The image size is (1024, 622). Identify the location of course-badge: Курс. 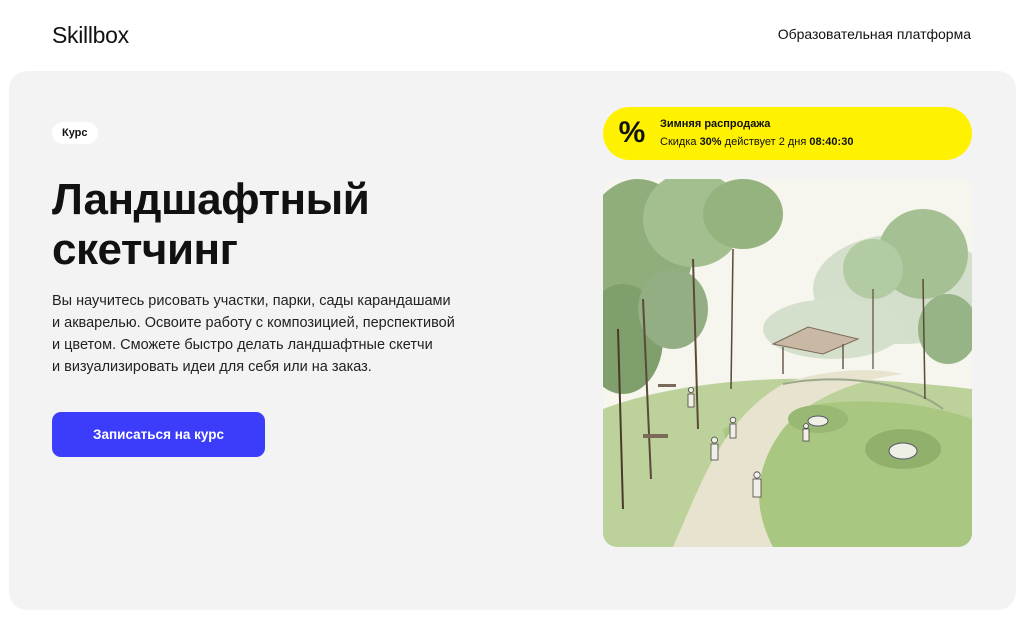
(75, 133).